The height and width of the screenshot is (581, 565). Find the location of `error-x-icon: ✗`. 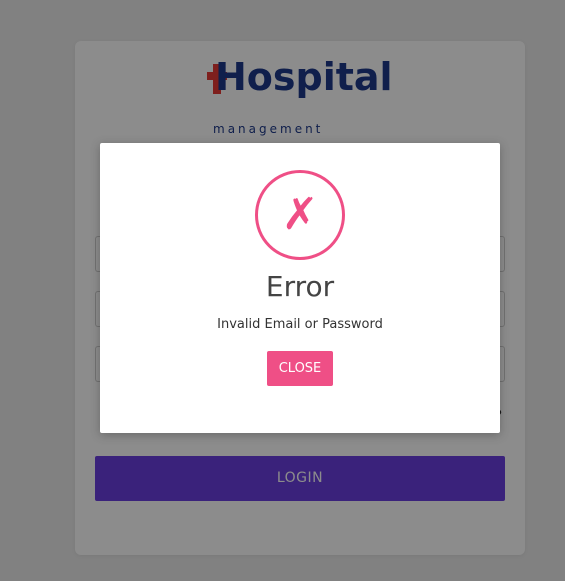

error-x-icon: ✗ is located at coordinates (300, 214).